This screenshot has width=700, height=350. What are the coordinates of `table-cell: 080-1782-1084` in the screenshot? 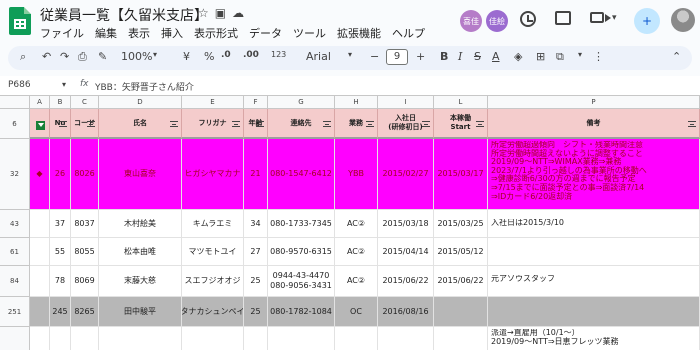 It's located at (301, 312).